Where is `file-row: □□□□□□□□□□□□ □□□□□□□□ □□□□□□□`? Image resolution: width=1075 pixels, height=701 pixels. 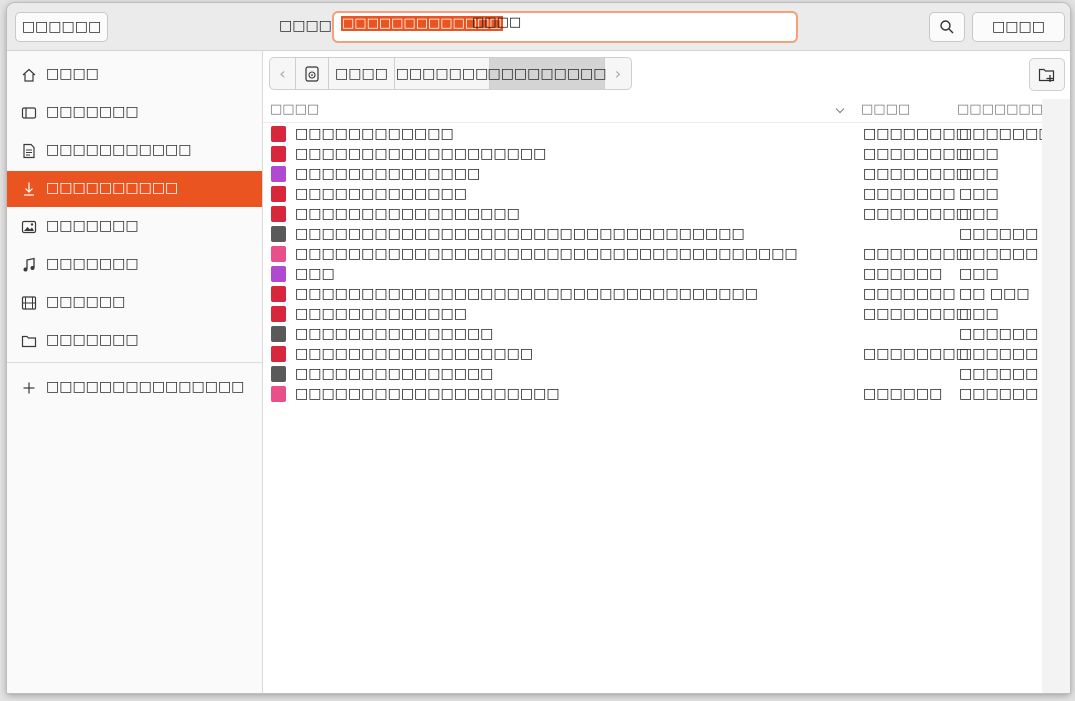
file-row: □□□□□□□□□□□□ □□□□□□□□ □□□□□□□ is located at coordinates (657, 134).